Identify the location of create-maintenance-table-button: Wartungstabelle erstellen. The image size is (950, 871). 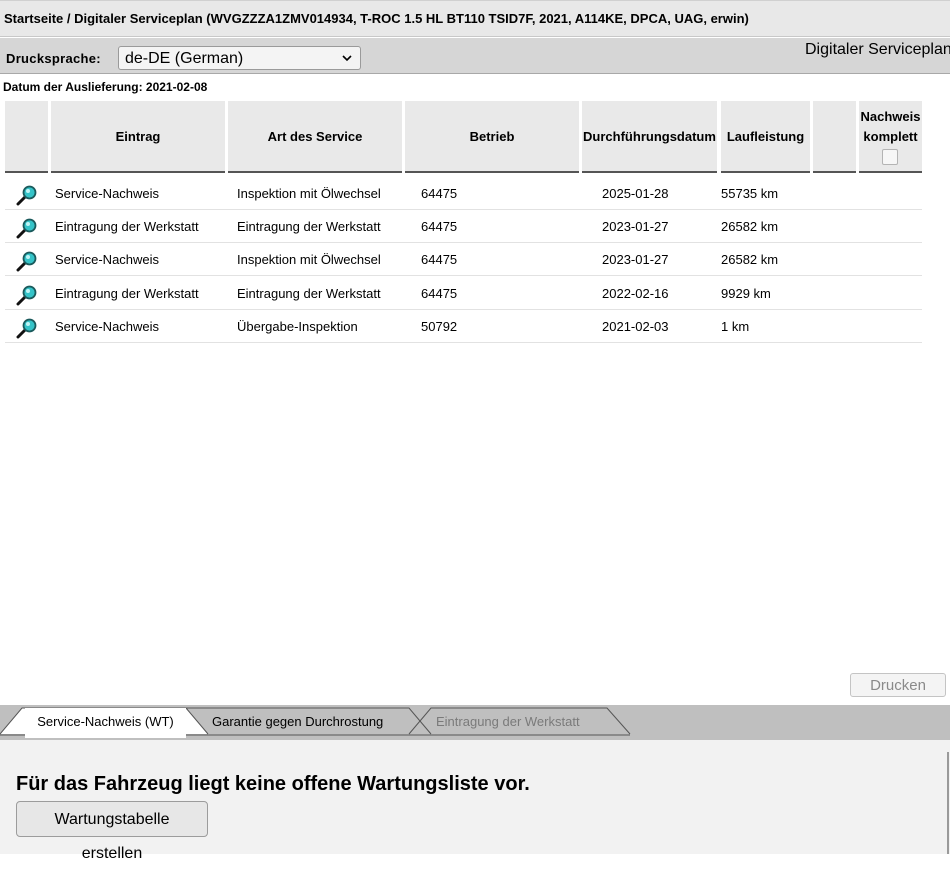
(112, 831).